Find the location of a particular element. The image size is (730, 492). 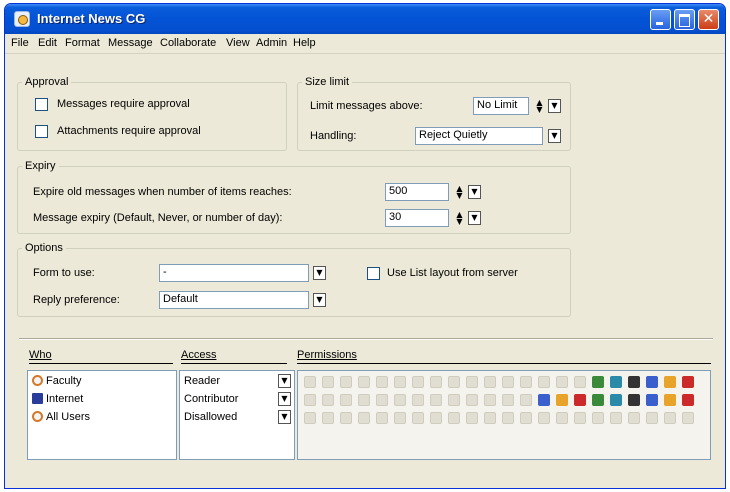

access-internet-dropdown-button: ▼ is located at coordinates (284, 399).